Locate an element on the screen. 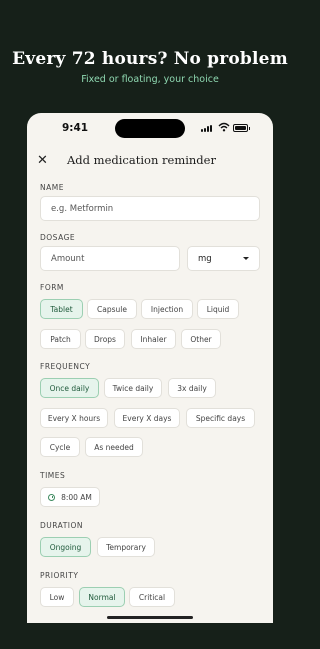  duration-label: DURATION is located at coordinates (62, 525).